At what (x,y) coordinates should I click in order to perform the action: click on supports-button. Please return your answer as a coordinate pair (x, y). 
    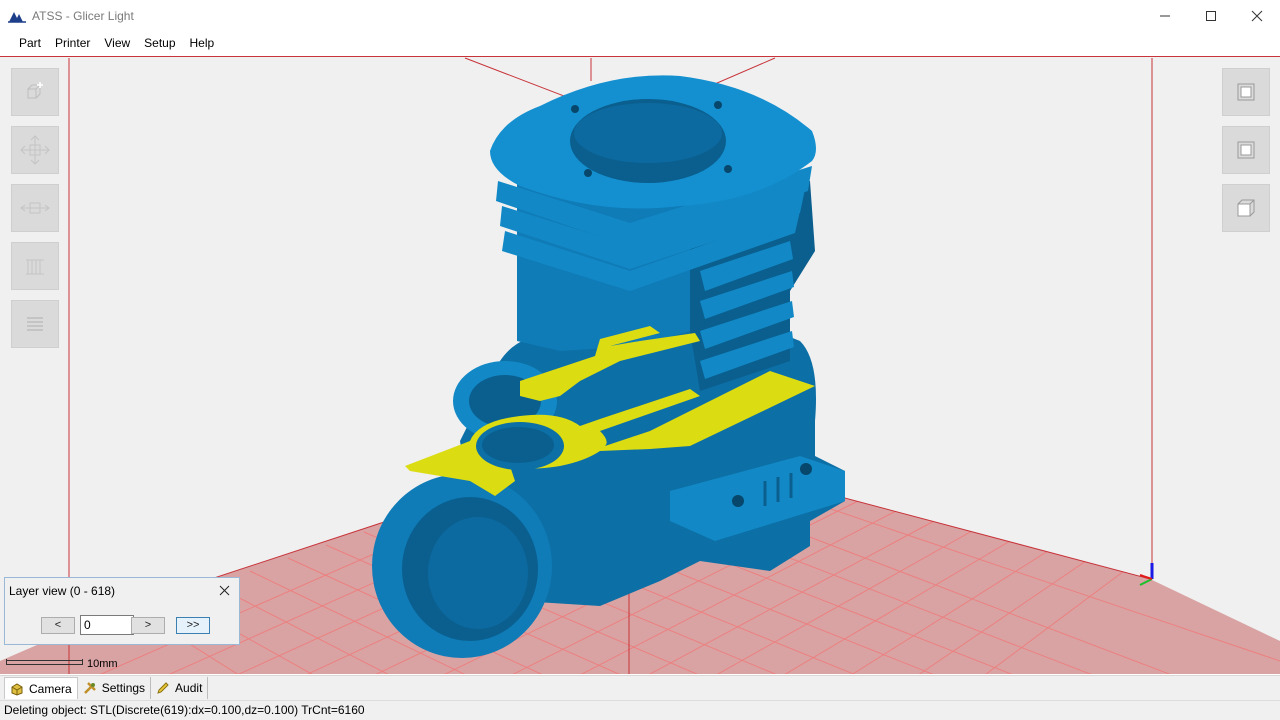
    Looking at the image, I should click on (35, 266).